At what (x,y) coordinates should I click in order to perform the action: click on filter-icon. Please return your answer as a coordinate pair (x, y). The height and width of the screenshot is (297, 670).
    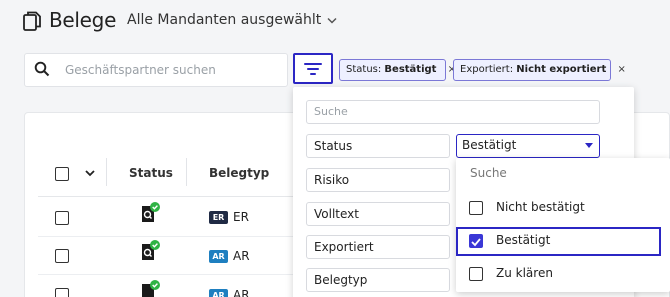
    Looking at the image, I should click on (313, 68).